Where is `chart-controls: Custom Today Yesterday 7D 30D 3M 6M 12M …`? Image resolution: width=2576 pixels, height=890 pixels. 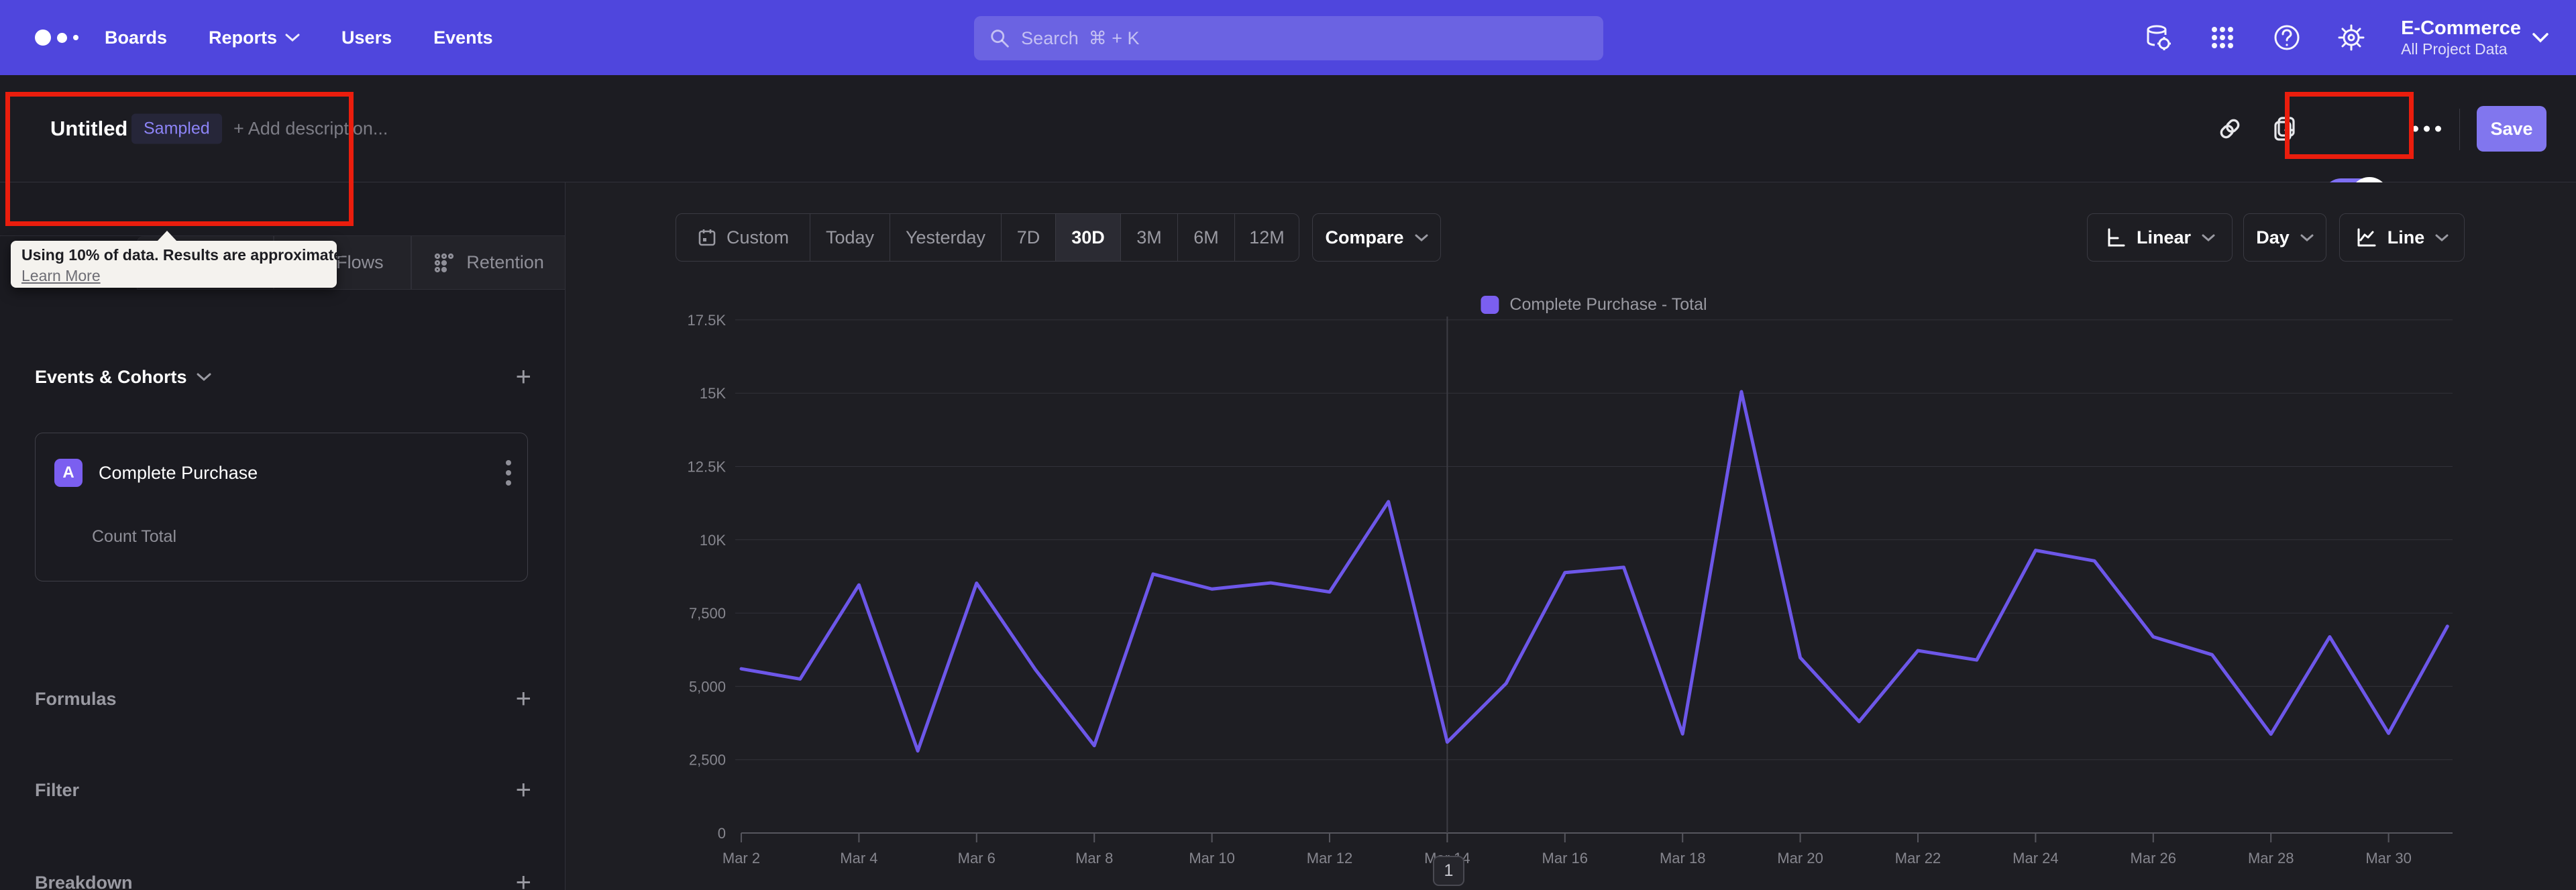 chart-controls: Custom Today Yesterday 7D 30D 3M 6M 12M … is located at coordinates (1571, 237).